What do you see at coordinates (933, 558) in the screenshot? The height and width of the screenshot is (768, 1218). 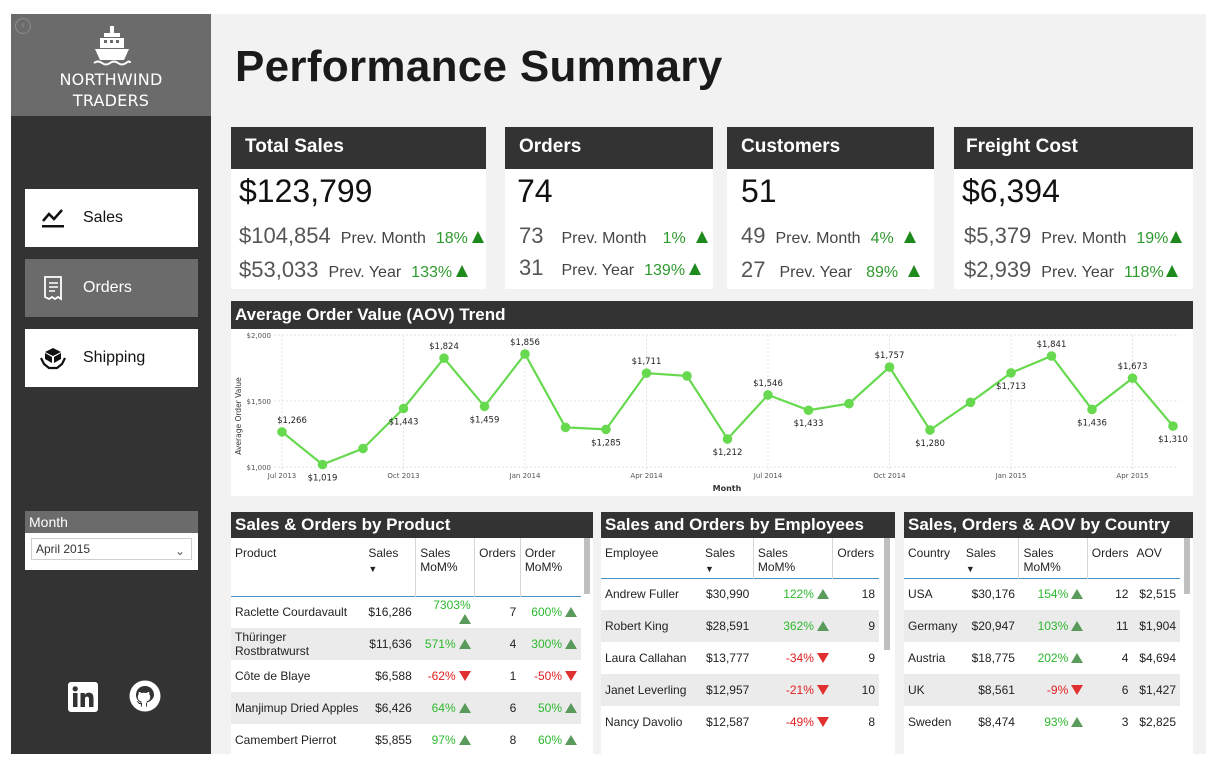 I see `col-country: Country` at bounding box center [933, 558].